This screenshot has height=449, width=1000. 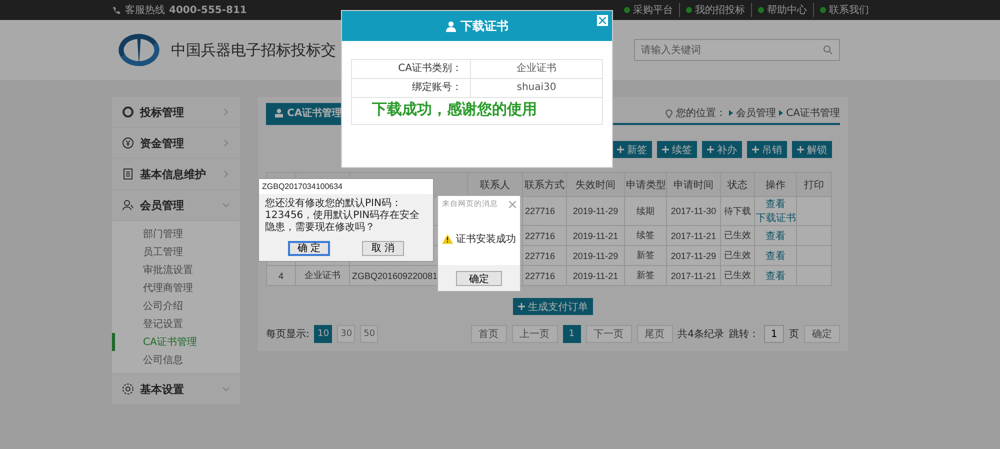 I want to click on page-size-button: 50, so click(x=369, y=334).